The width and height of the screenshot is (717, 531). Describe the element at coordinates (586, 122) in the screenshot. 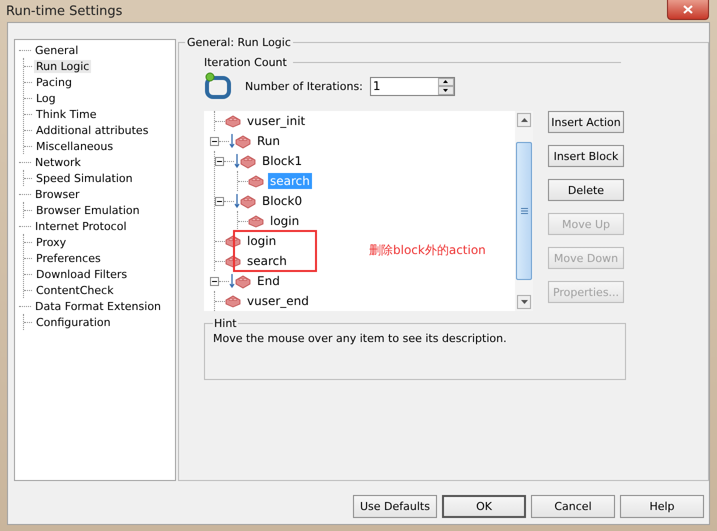

I see `action-button: Insert Action` at that location.